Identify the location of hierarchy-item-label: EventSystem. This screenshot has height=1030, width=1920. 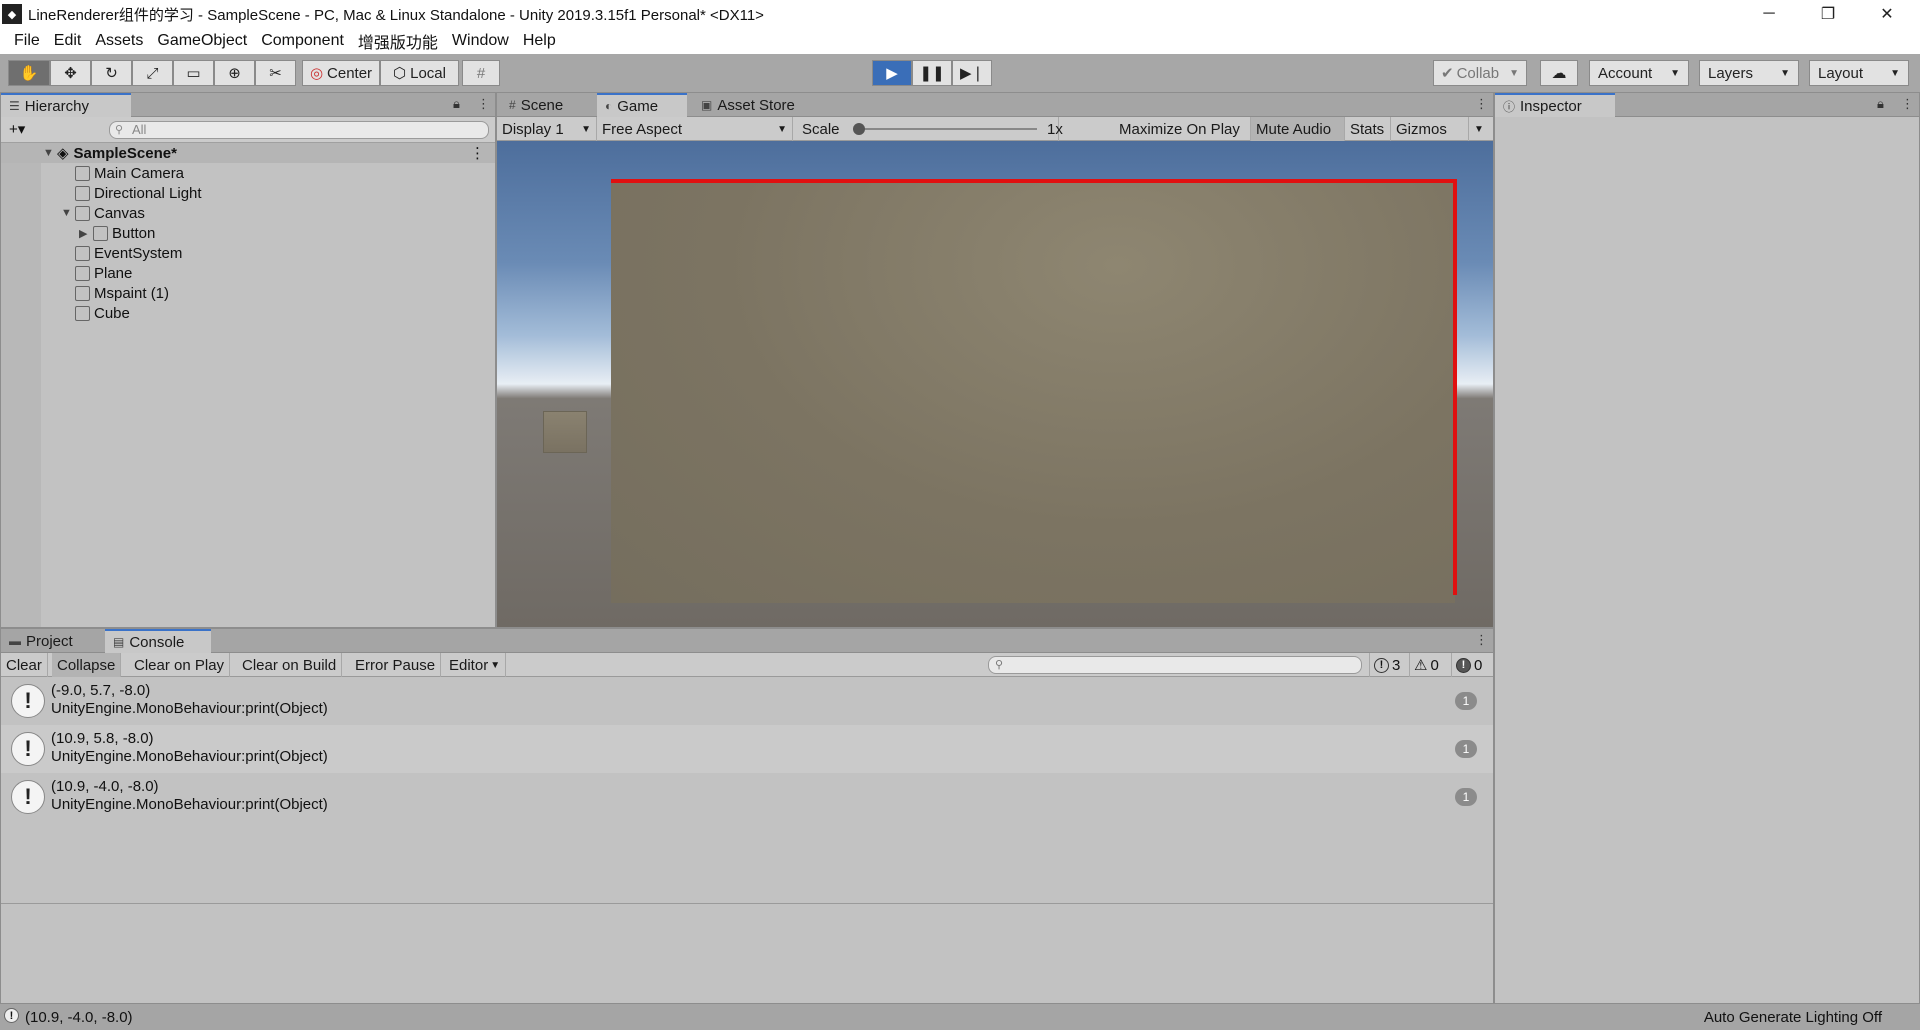
(138, 253).